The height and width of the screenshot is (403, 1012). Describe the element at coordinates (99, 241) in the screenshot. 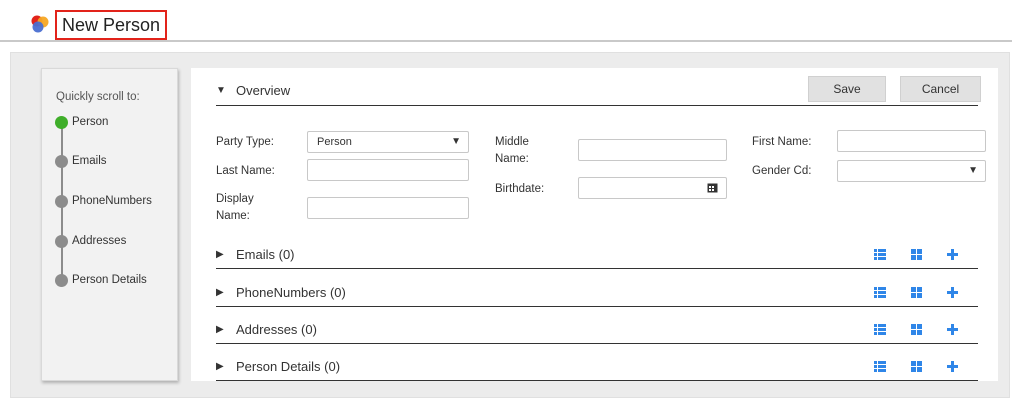

I see `nav-item-label: Addresses` at that location.